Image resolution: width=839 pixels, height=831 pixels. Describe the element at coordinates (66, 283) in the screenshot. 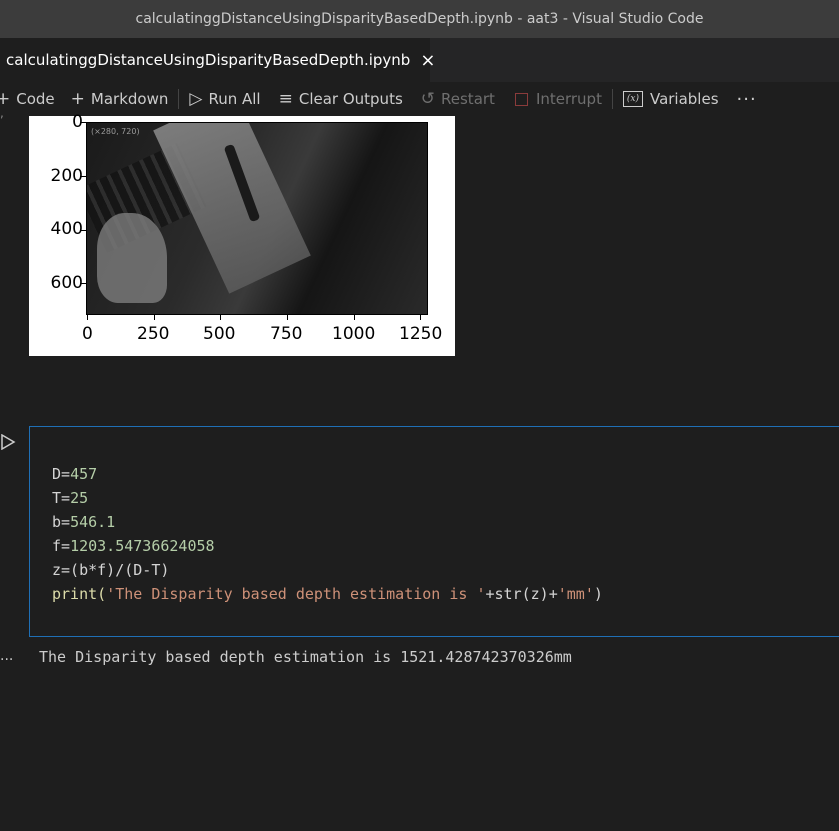

I see `y-tick-label: 600` at that location.